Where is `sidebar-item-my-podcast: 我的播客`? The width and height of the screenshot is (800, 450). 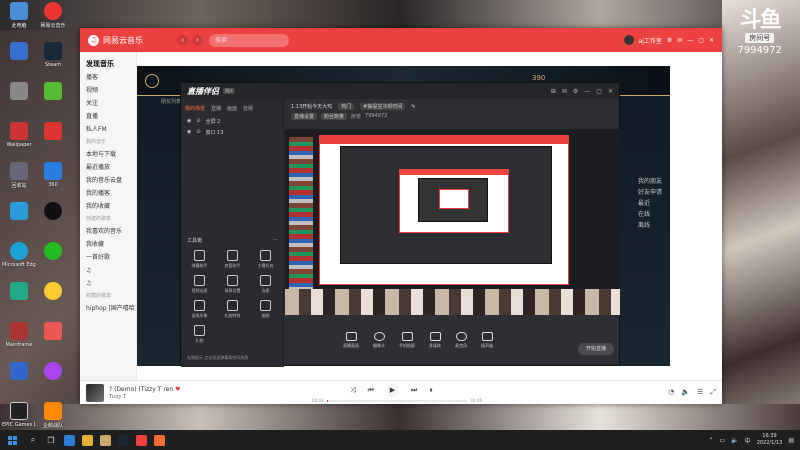
sidebar-item-my-podcast: 我的播客 is located at coordinates (108, 193).